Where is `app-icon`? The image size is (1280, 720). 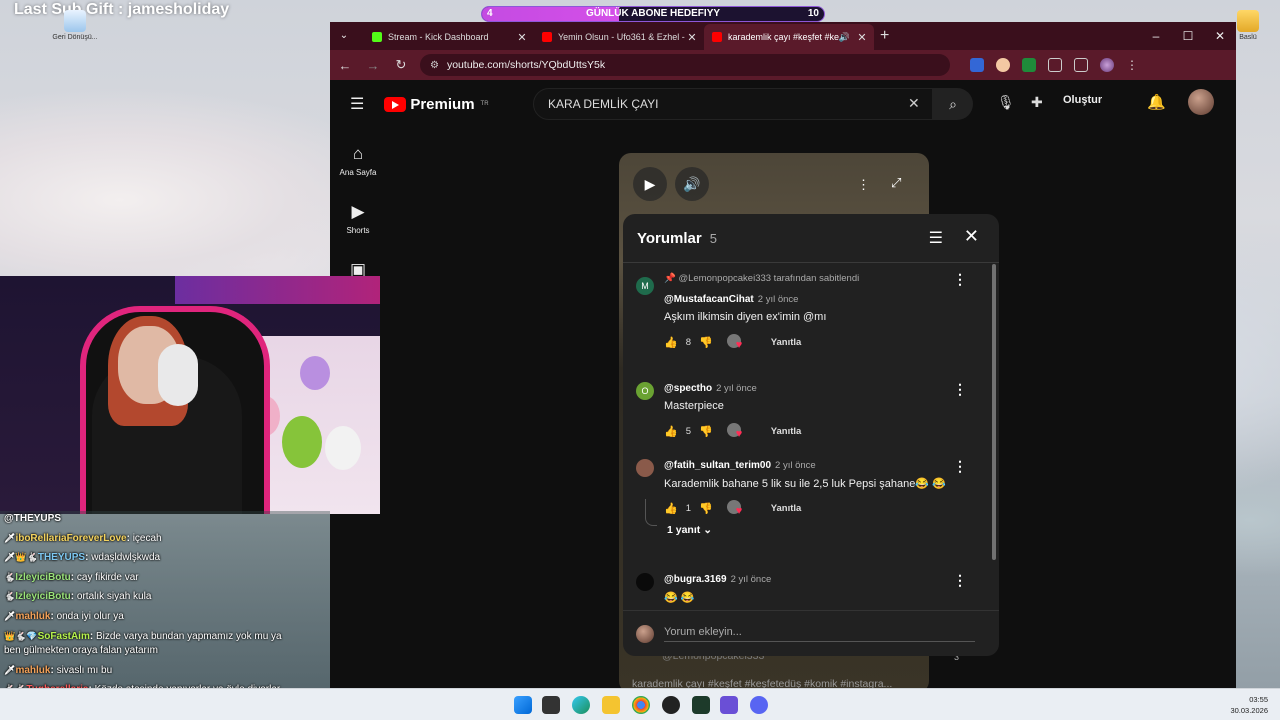 app-icon is located at coordinates (729, 705).